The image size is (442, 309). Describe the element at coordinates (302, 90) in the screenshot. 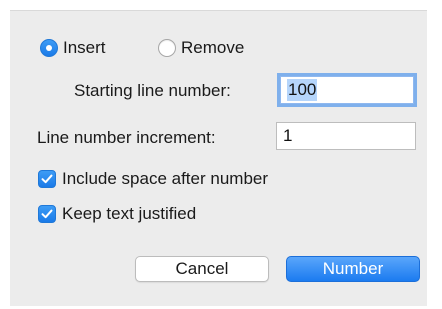

I see `starting-line-value: 100` at that location.